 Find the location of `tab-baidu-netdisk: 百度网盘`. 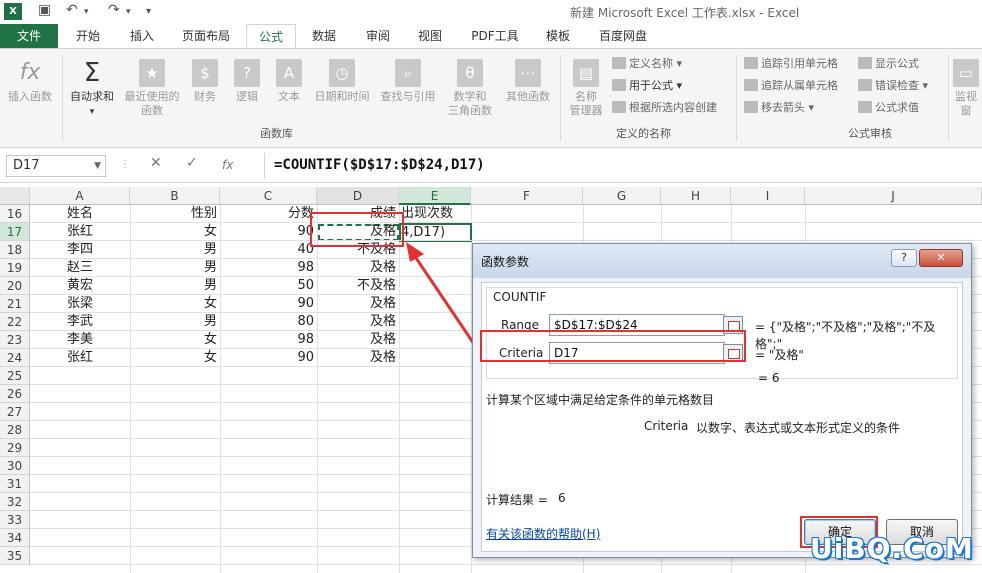

tab-baidu-netdisk: 百度网盘 is located at coordinates (623, 36).